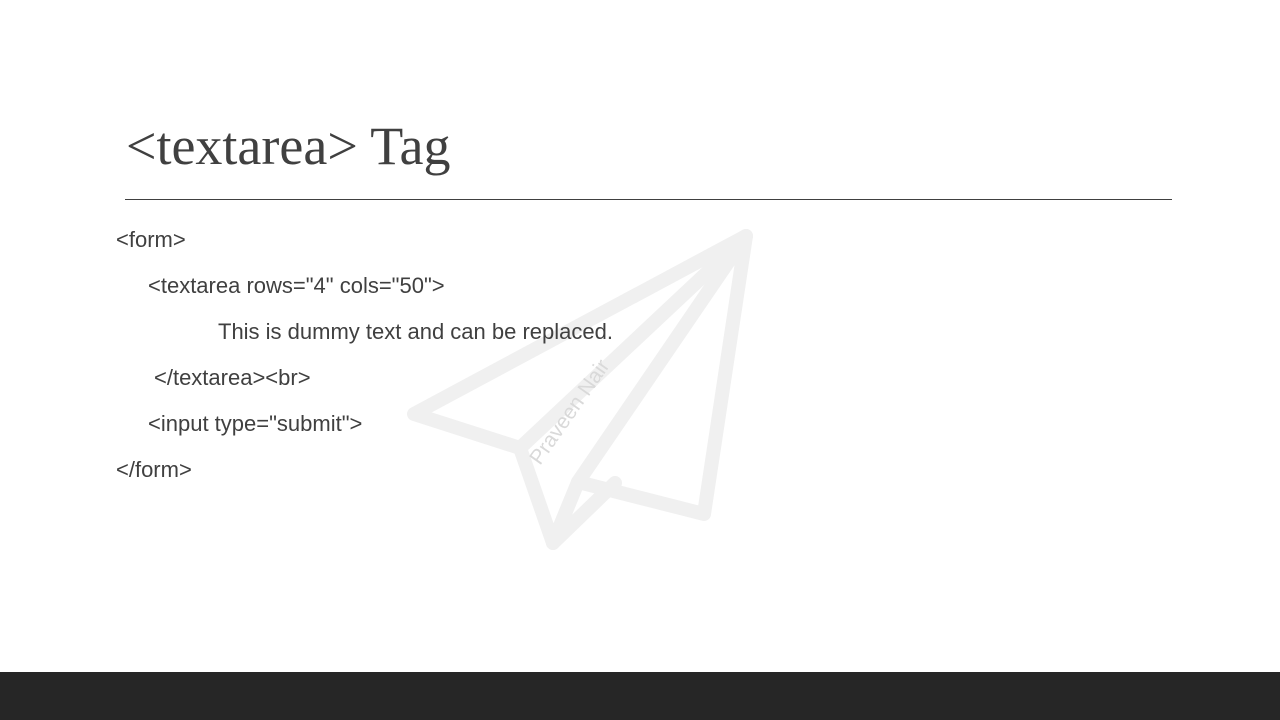 This screenshot has width=1280, height=720. Describe the element at coordinates (415, 331) in the screenshot. I see `code-line-textarea-content: This is dummy text and can be replaced.` at that location.